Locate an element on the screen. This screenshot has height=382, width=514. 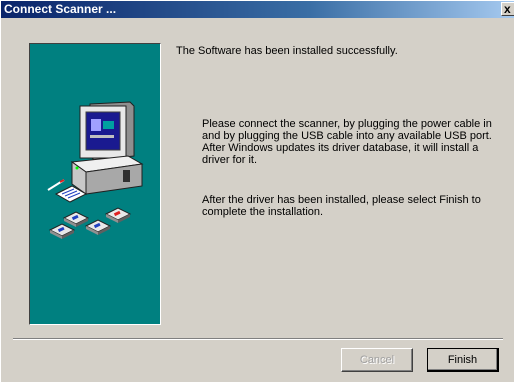
button-separator is located at coordinates (258, 339).